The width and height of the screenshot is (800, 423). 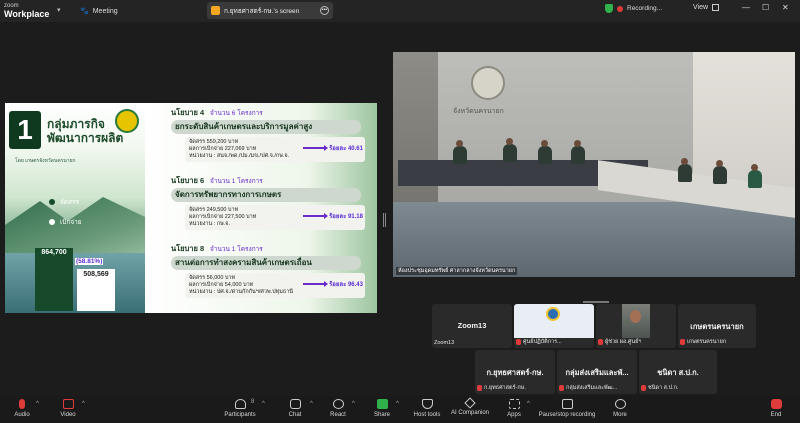 I want to click on share-label: Share, so click(x=381, y=415).